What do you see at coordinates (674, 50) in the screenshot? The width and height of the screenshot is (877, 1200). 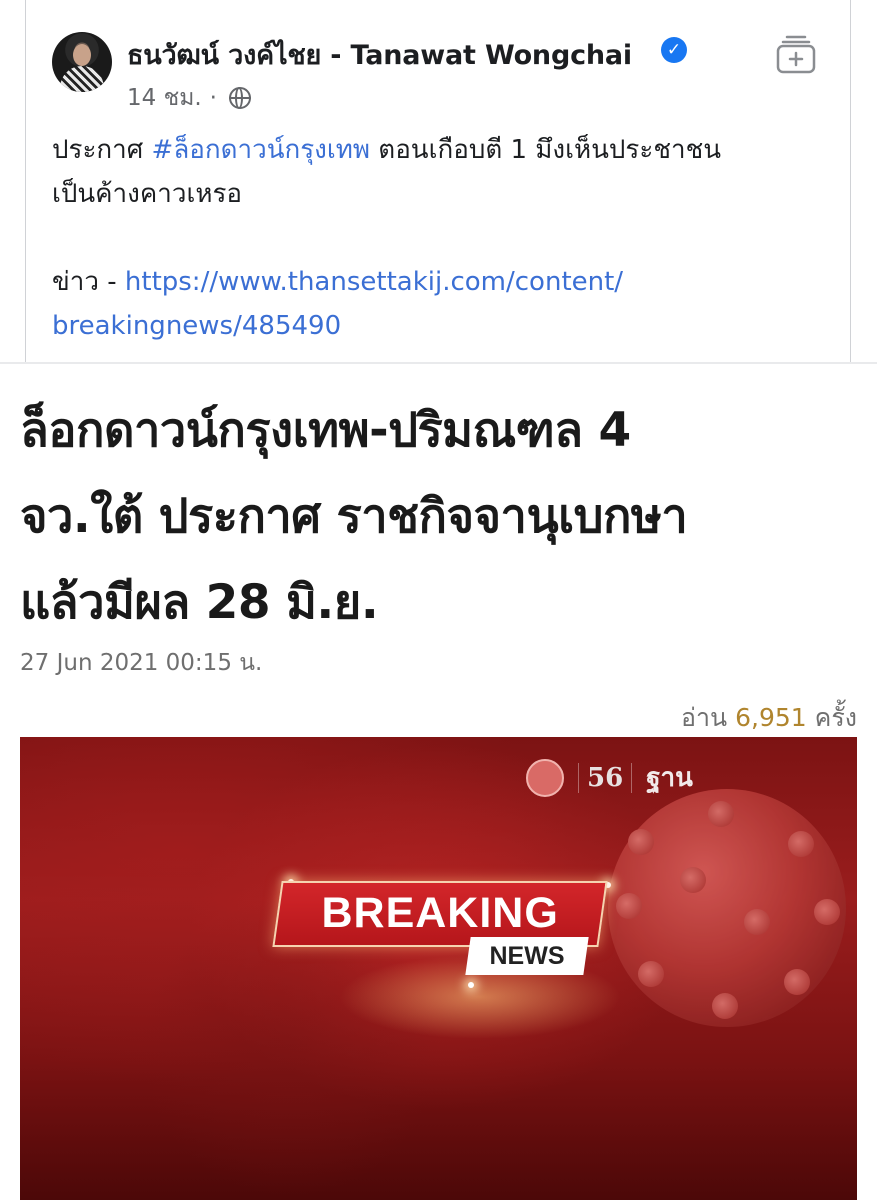 I see `verified-badge-icon: ✓` at bounding box center [674, 50].